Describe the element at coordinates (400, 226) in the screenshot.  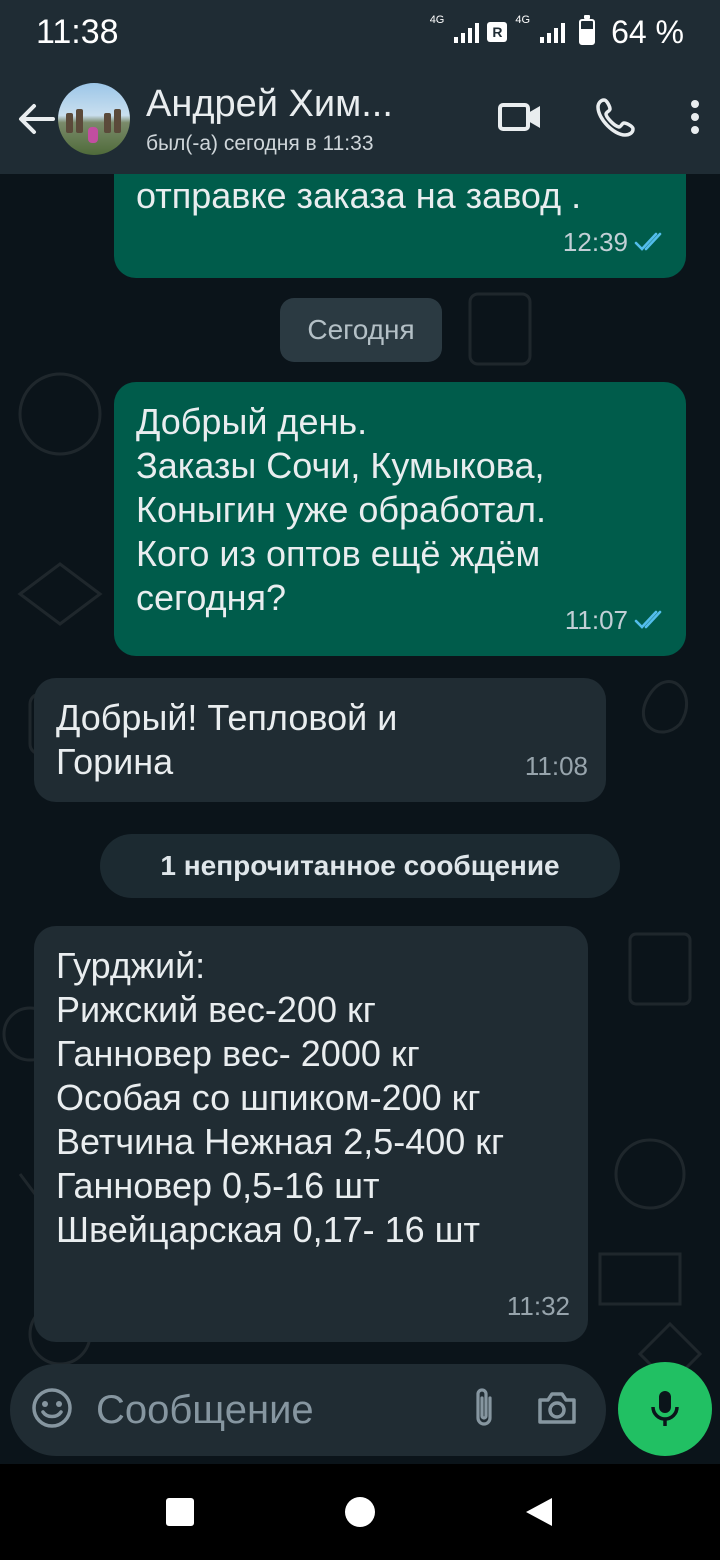
I see `message-bubble-outgoing: отправке заказа на завод . 12:39` at that location.